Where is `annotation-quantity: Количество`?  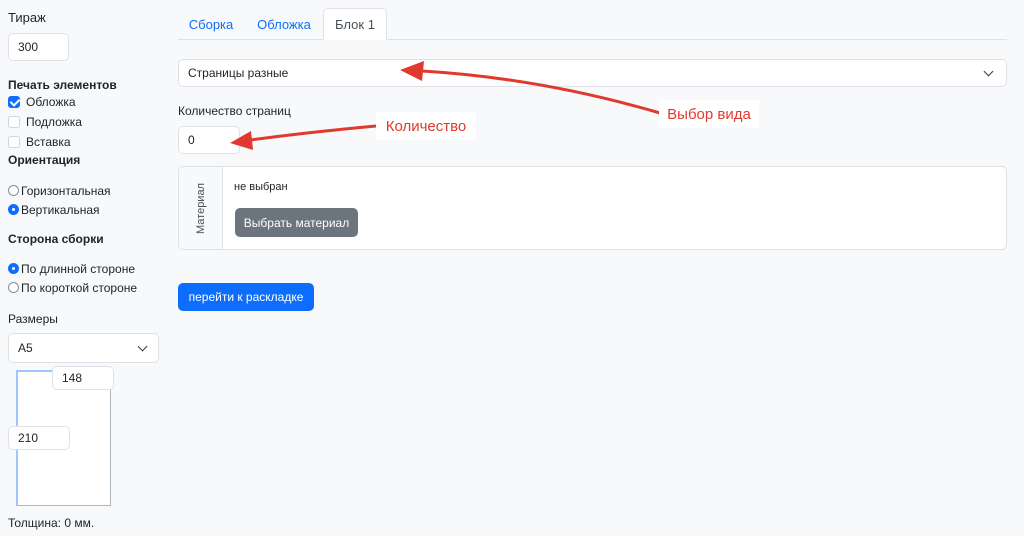
annotation-quantity: Количество is located at coordinates (426, 126).